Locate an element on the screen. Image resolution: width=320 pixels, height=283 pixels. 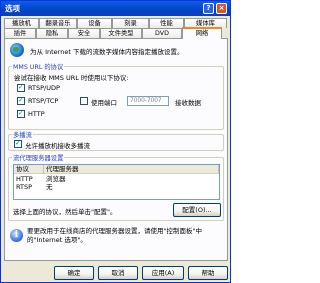
rtsp-tcp-label: RTSP/TCP is located at coordinates (43, 101).